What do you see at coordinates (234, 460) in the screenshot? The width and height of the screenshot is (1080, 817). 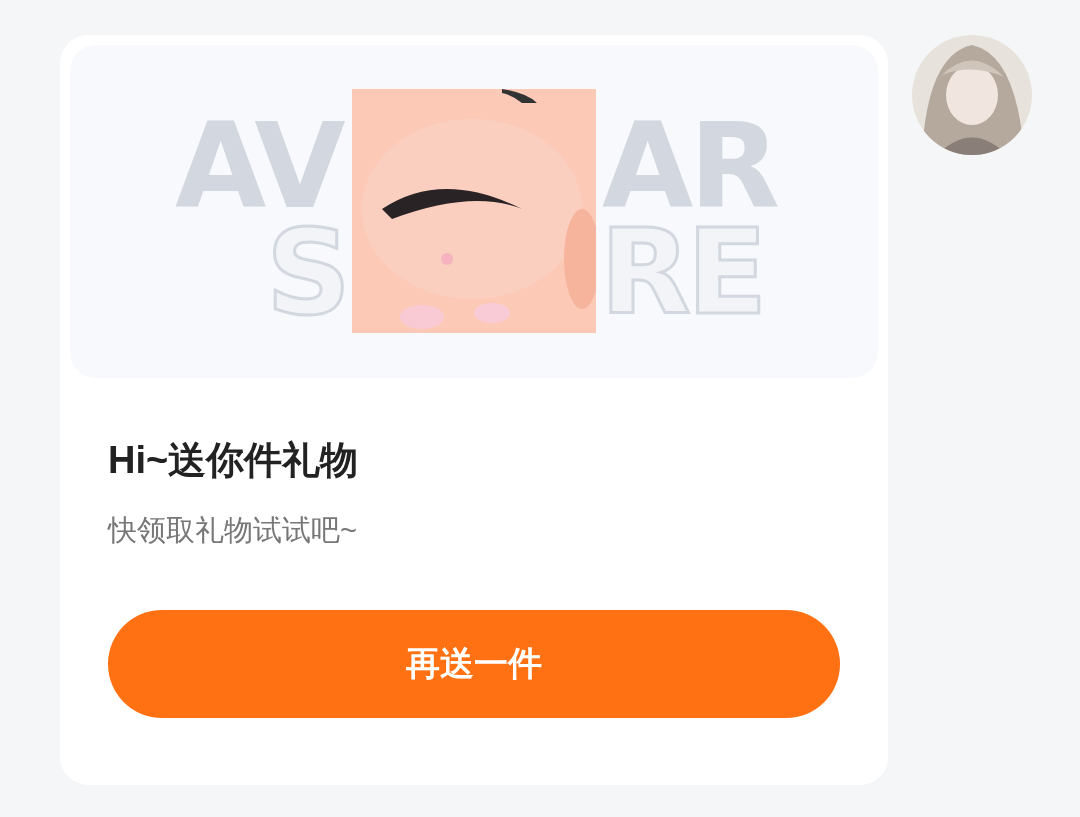 I see `message-title: Hi~送你件礼物` at bounding box center [234, 460].